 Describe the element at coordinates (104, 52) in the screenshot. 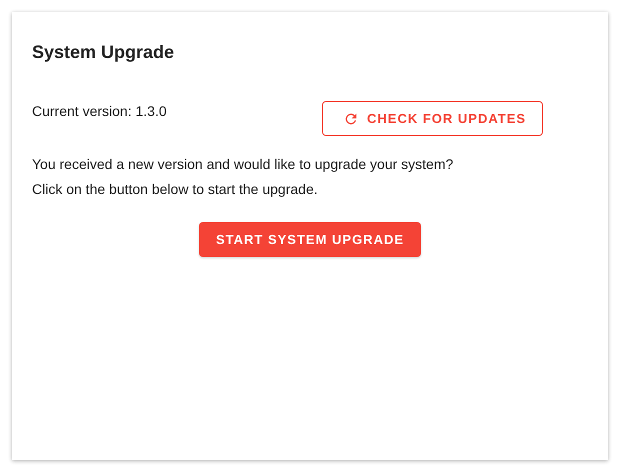

I see `card-title: System Upgrade` at that location.